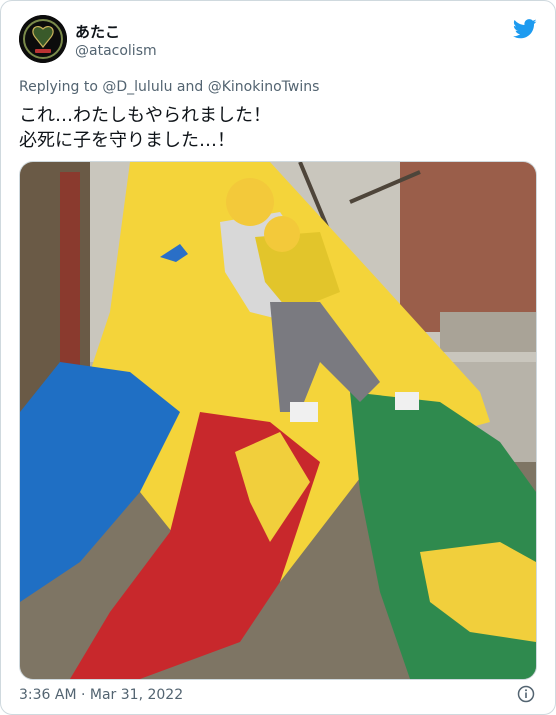 This screenshot has width=556, height=715. What do you see at coordinates (145, 115) in the screenshot?
I see `tweet-text-line: これ…わたしもやられました！` at bounding box center [145, 115].